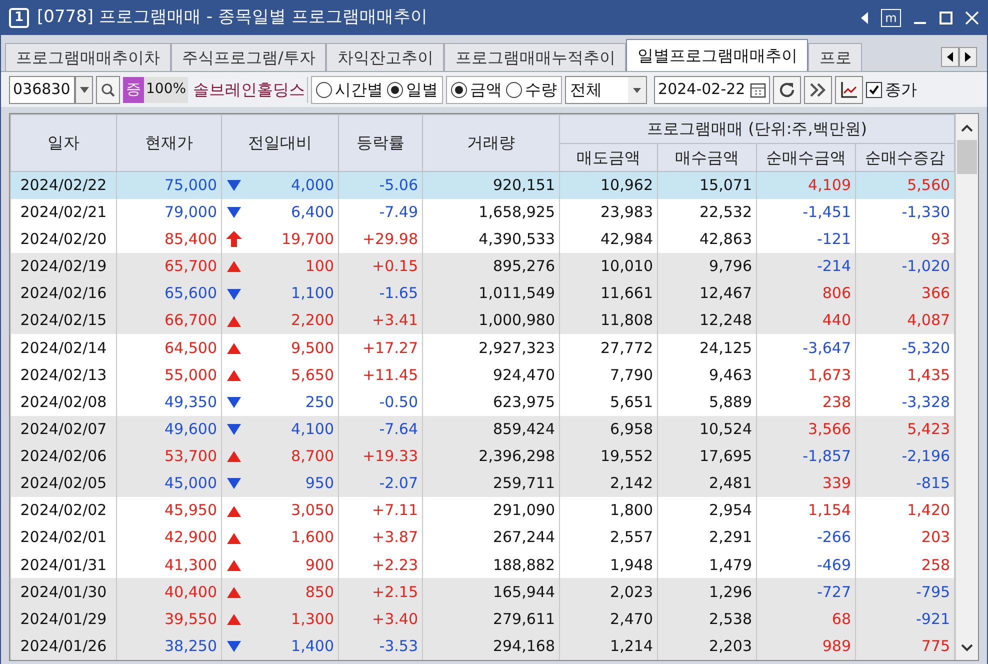 Image resolution: width=988 pixels, height=664 pixels. I want to click on column-header: 등락률, so click(380, 143).